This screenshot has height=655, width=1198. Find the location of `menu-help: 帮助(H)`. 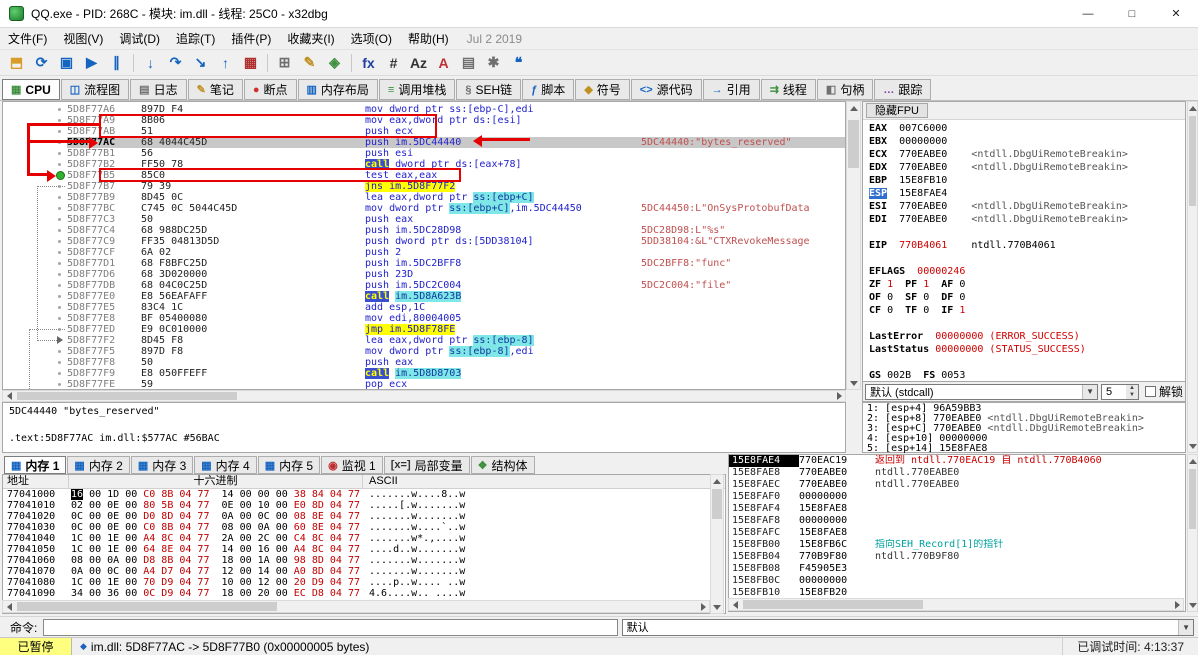

menu-help: 帮助(H) is located at coordinates (428, 38).